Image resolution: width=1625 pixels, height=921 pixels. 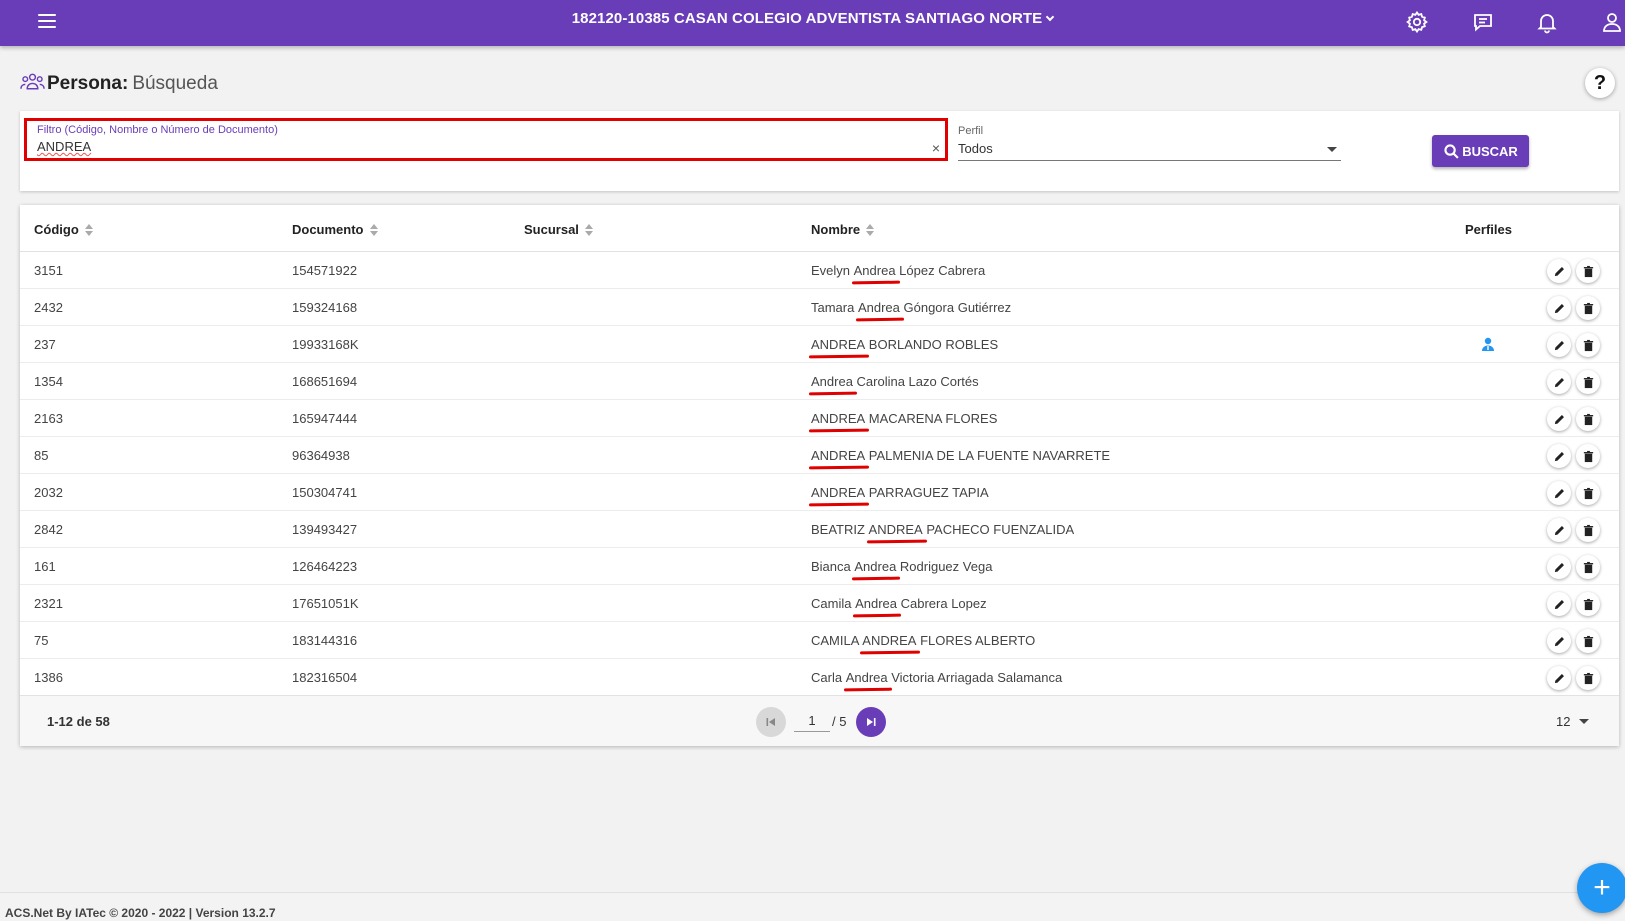 What do you see at coordinates (486, 146) in the screenshot?
I see `filter-value: ANDREA` at bounding box center [486, 146].